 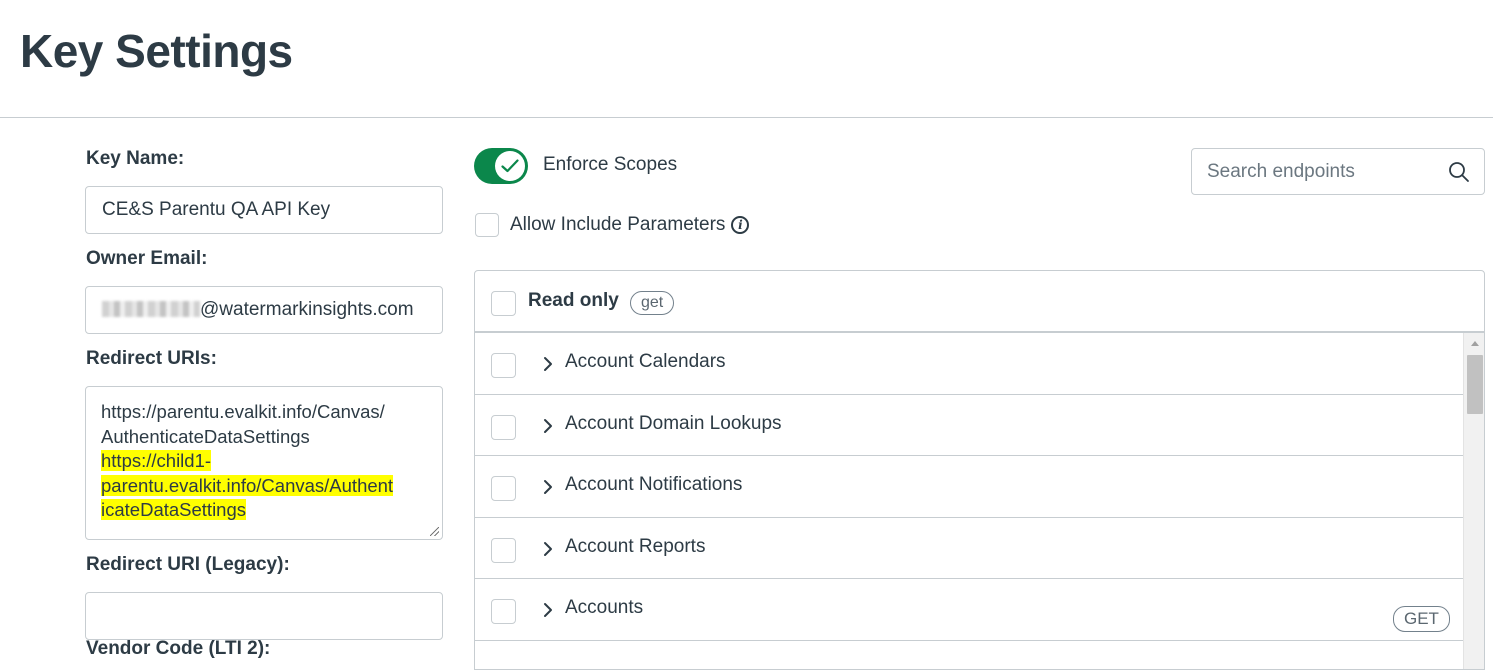 I want to click on resize-handle-icon, so click(x=434, y=531).